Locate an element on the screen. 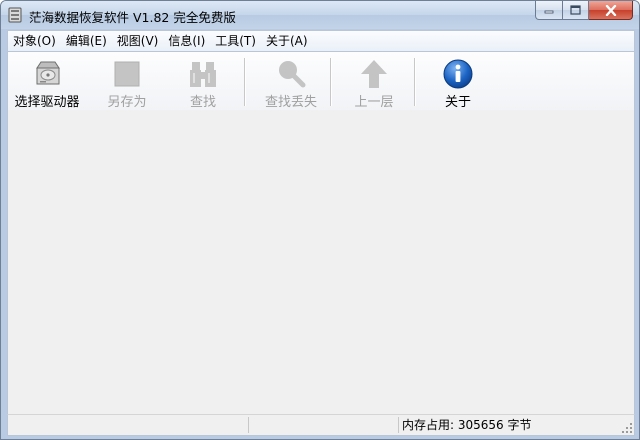 This screenshot has width=640, height=440. menu-tools: 工具(T) is located at coordinates (235, 41).